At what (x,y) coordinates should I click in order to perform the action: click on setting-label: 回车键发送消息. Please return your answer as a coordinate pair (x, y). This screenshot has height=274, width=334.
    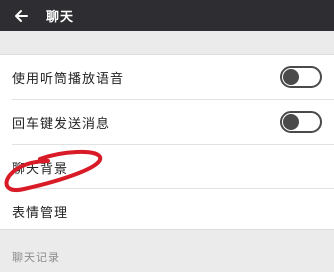
    Looking at the image, I should click on (61, 124).